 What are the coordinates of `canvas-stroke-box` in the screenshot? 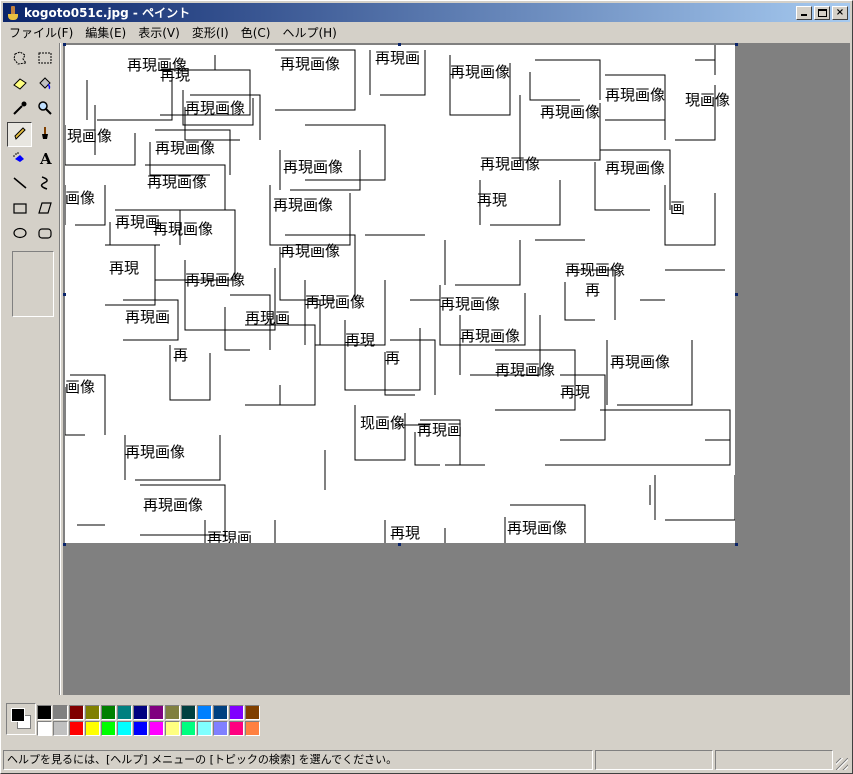 It's located at (565, 80).